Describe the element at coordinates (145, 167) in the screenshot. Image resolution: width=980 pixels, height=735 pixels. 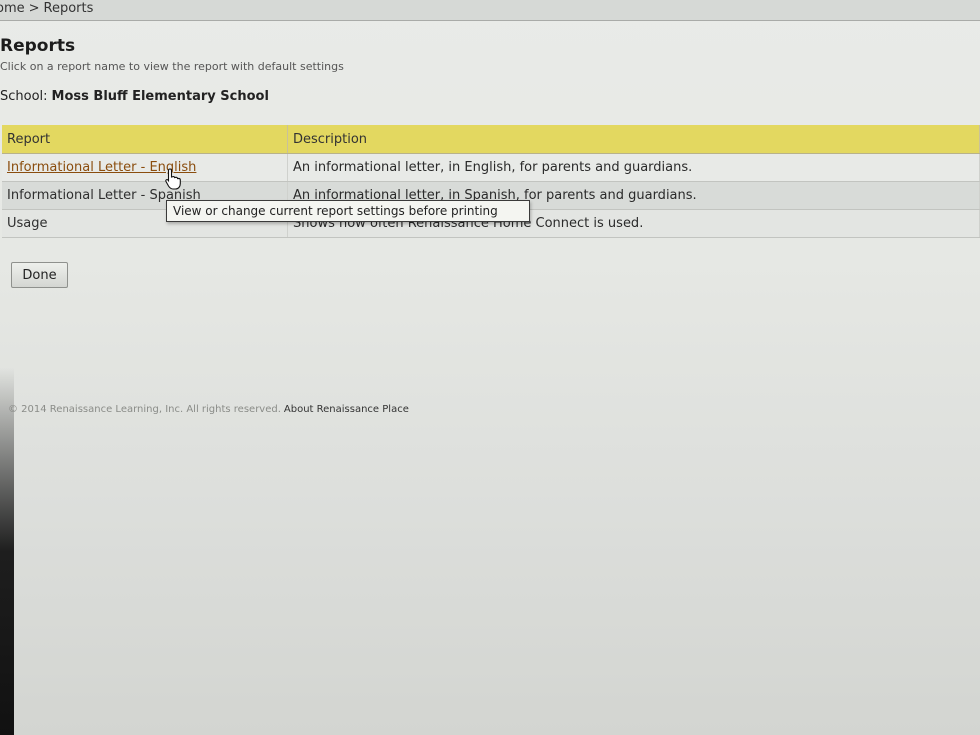
I see `report-name-cell: Informational Letter - English` at that location.